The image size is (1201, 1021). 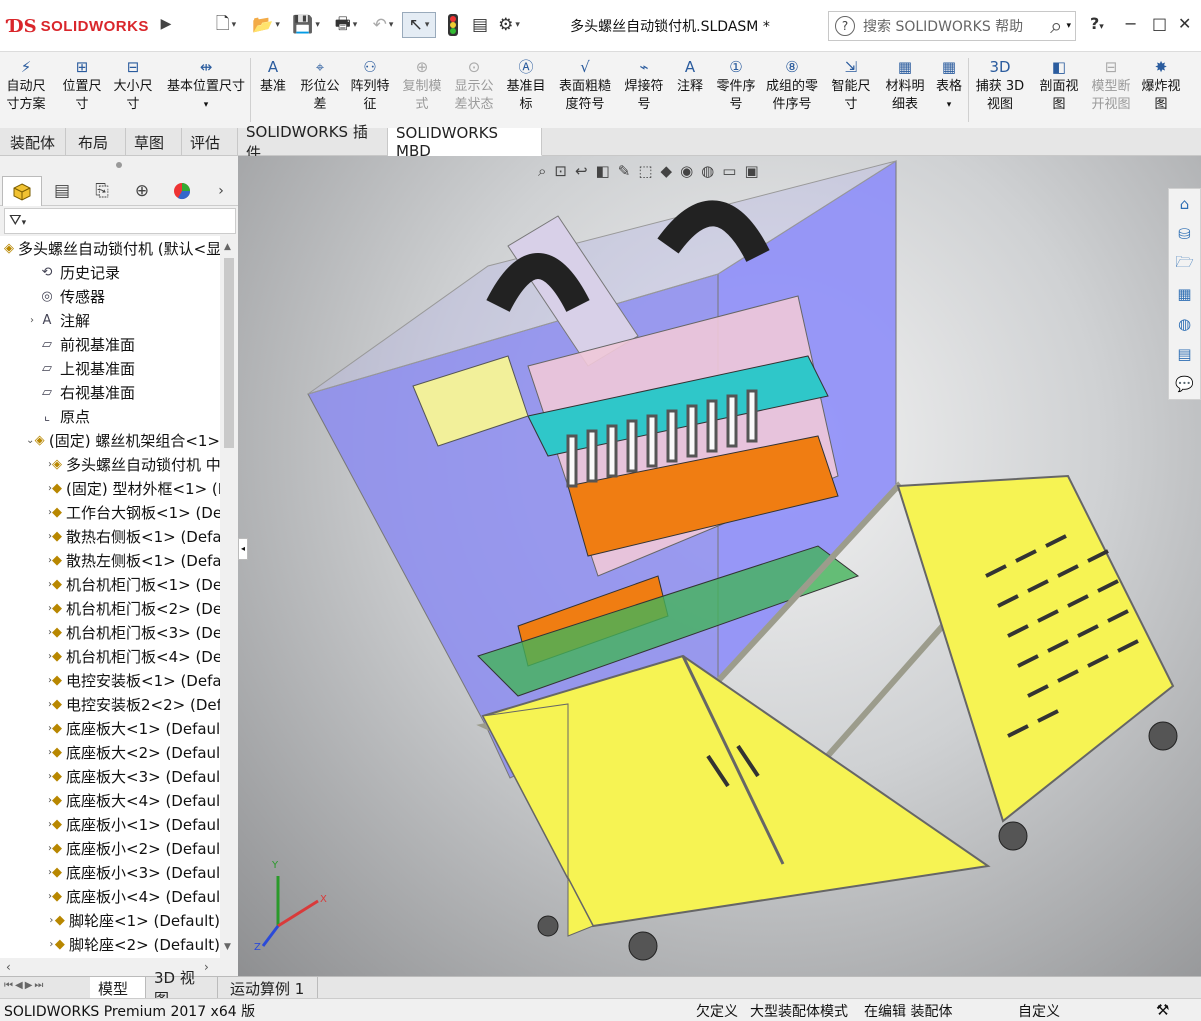 What do you see at coordinates (1161, 90) in the screenshot?
I see `explode-view-button: ✸ 爆炸视图` at bounding box center [1161, 90].